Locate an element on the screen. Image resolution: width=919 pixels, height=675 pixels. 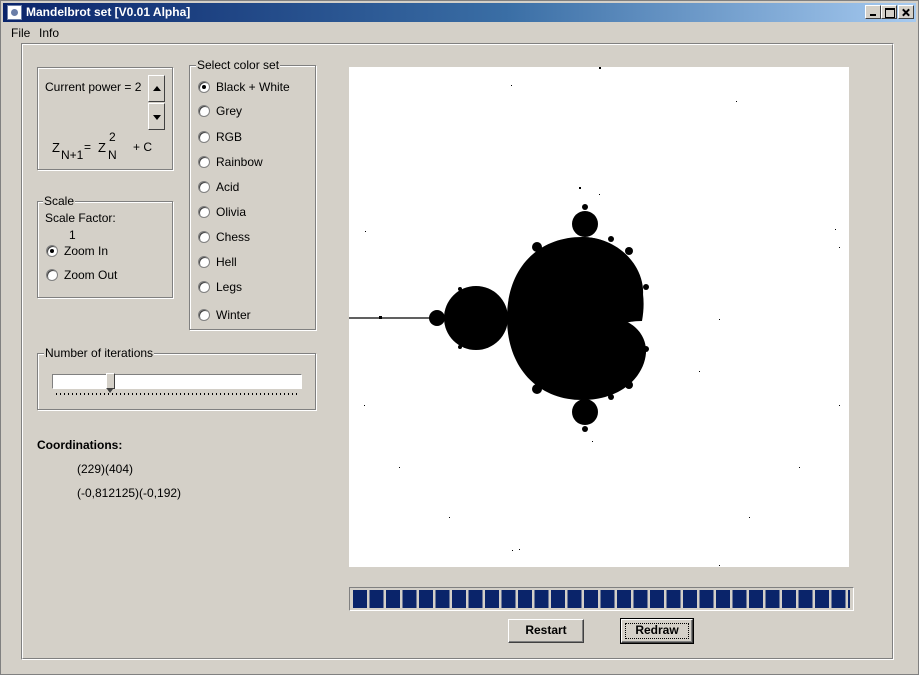
iterations-slider-track is located at coordinates (177, 381).